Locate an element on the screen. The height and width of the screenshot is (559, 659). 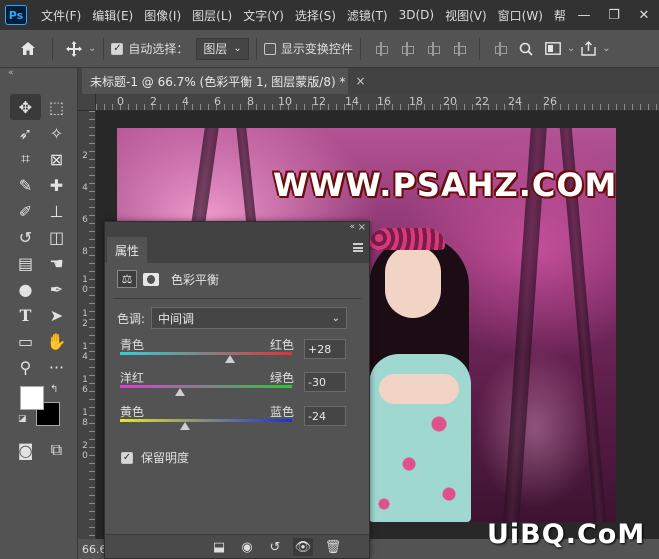
photoshop-logo-icon: Ps is located at coordinates (16, 15).